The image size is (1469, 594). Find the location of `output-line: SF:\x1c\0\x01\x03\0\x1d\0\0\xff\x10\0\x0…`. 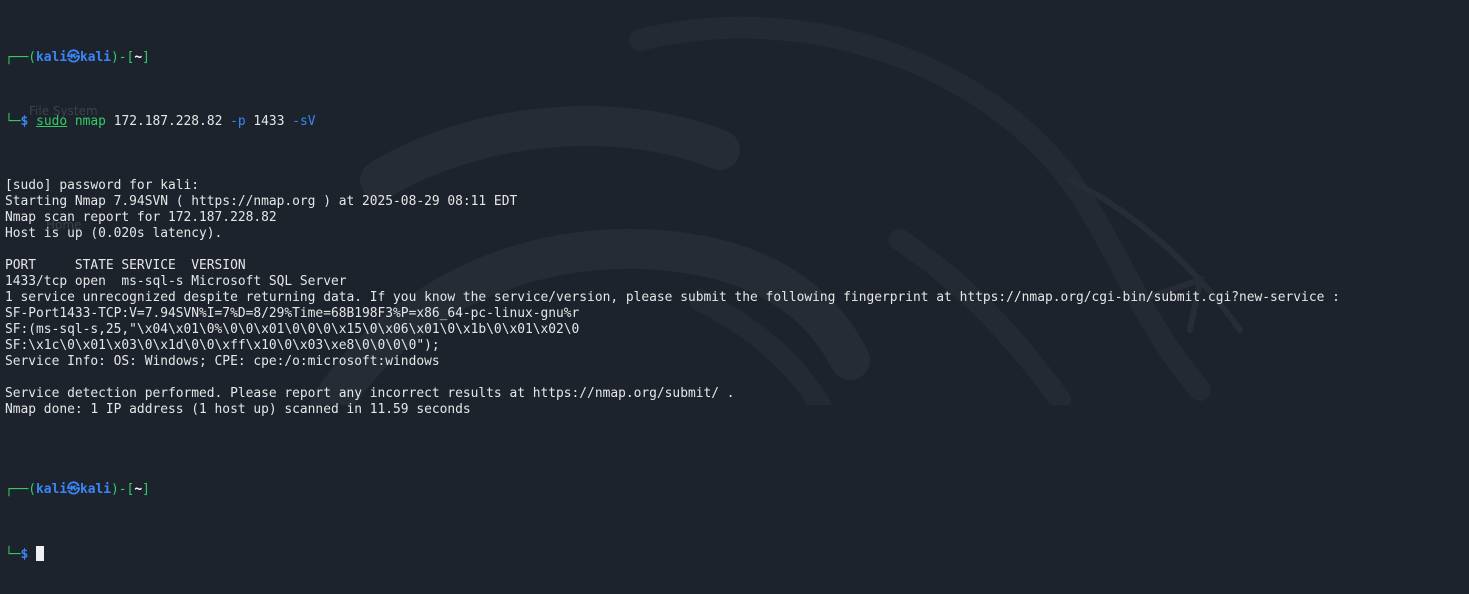

output-line: SF:\x1c\0\x01\x03\0\x1d\0\0\xff\x10\0\x0… is located at coordinates (222, 345).